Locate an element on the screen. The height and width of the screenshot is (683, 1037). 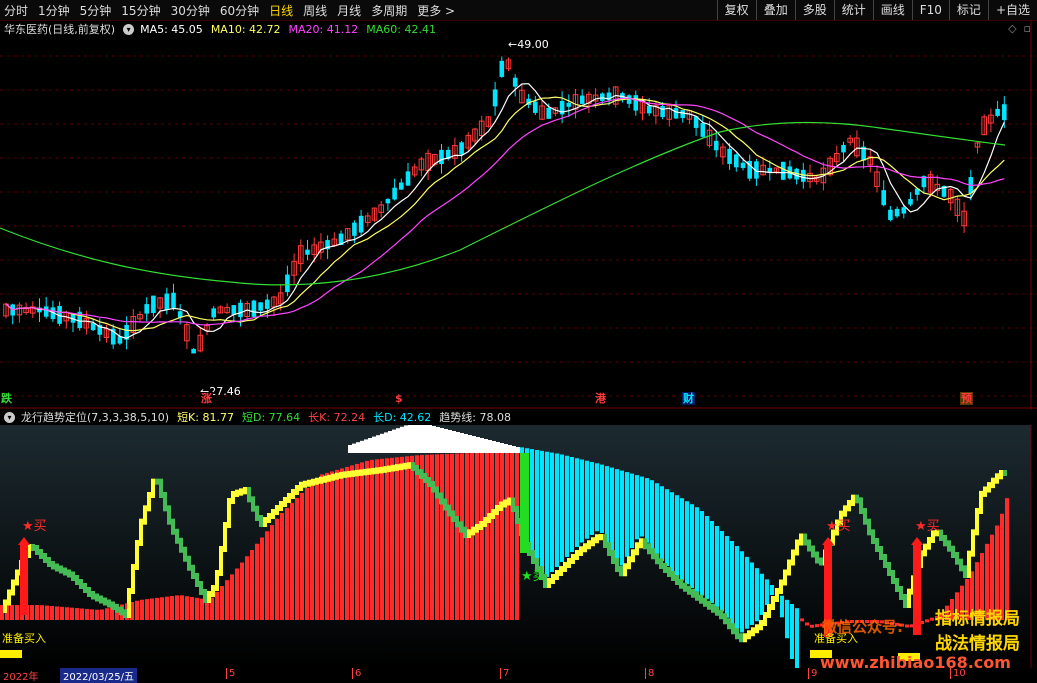
event-marker-5: 预 is located at coordinates (966, 398).